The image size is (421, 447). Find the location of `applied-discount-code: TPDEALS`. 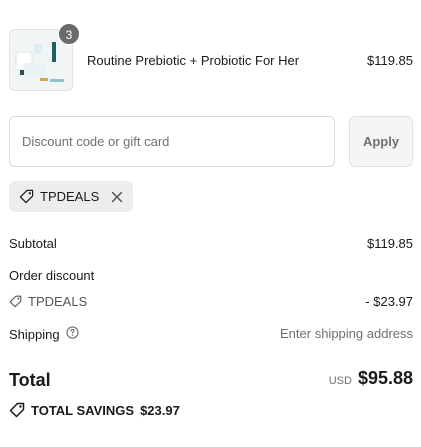

applied-discount-code: TPDEALS is located at coordinates (70, 196).